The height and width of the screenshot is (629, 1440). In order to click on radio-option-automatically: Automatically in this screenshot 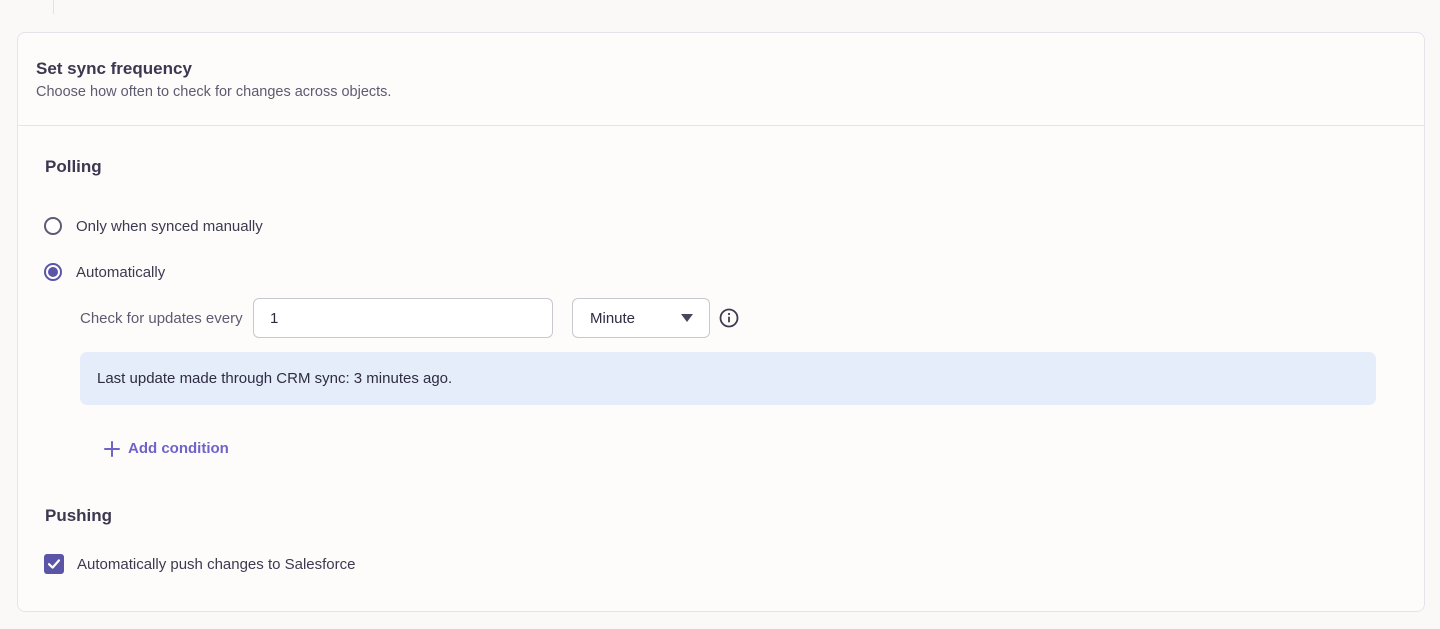, I will do `click(104, 272)`.